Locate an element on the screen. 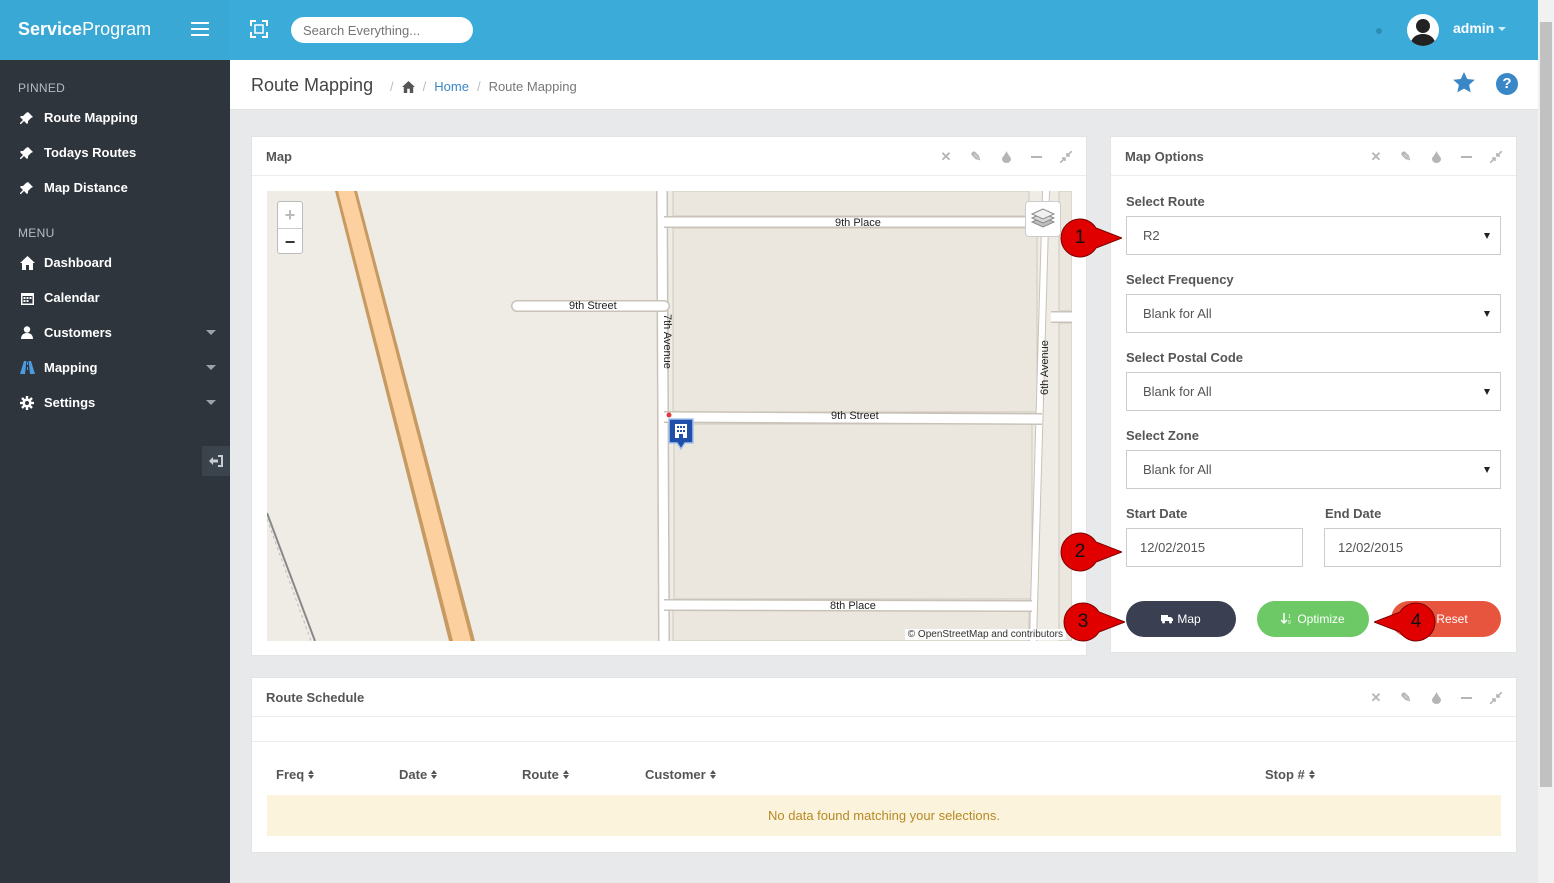 Image resolution: width=1554 pixels, height=883 pixels. sidebar-collapse-button is located at coordinates (216, 461).